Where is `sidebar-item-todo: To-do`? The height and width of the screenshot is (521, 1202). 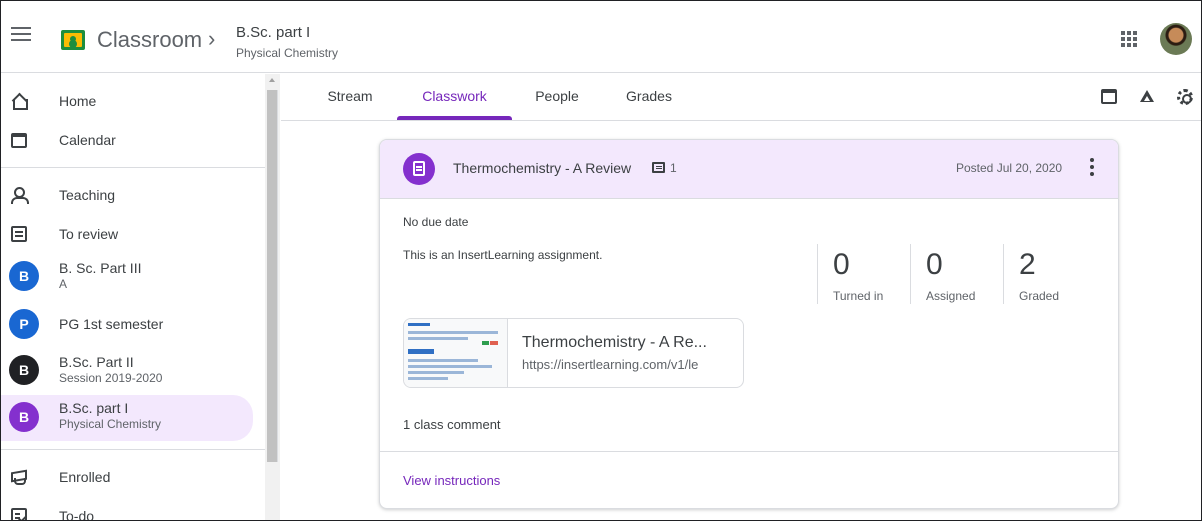
sidebar-item-todo: To-do is located at coordinates (127, 508).